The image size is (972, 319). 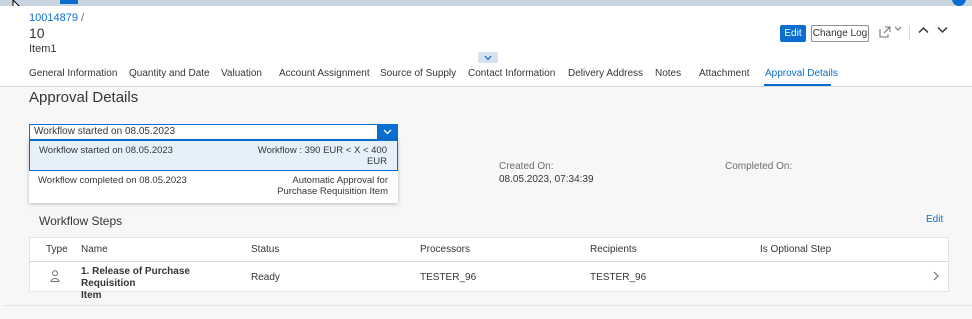 I want to click on option-label: Workflow completed on 08.05.2023, so click(x=112, y=180).